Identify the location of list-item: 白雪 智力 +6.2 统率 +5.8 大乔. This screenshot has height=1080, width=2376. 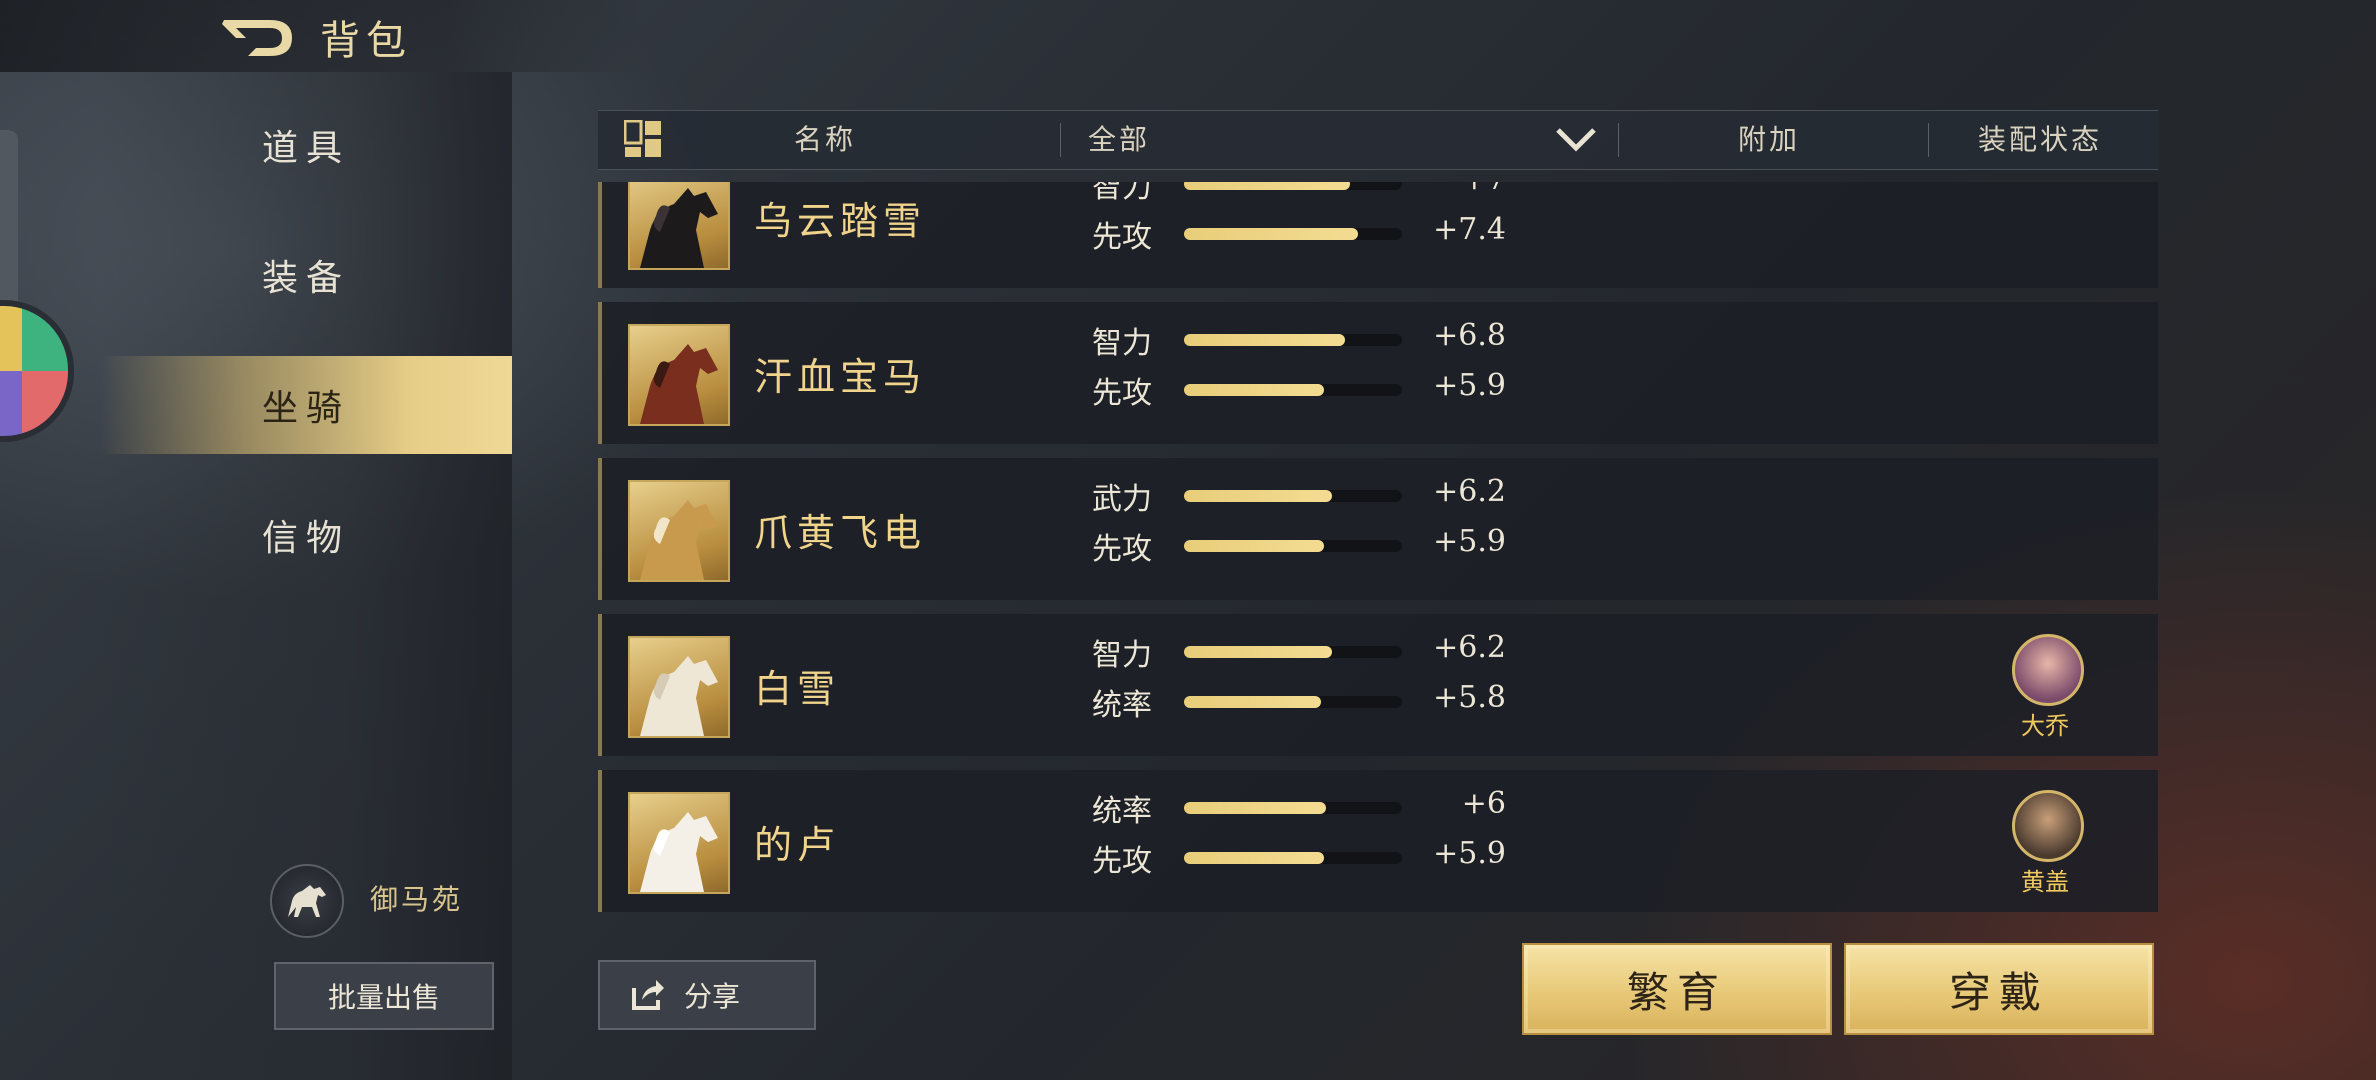
(1378, 685).